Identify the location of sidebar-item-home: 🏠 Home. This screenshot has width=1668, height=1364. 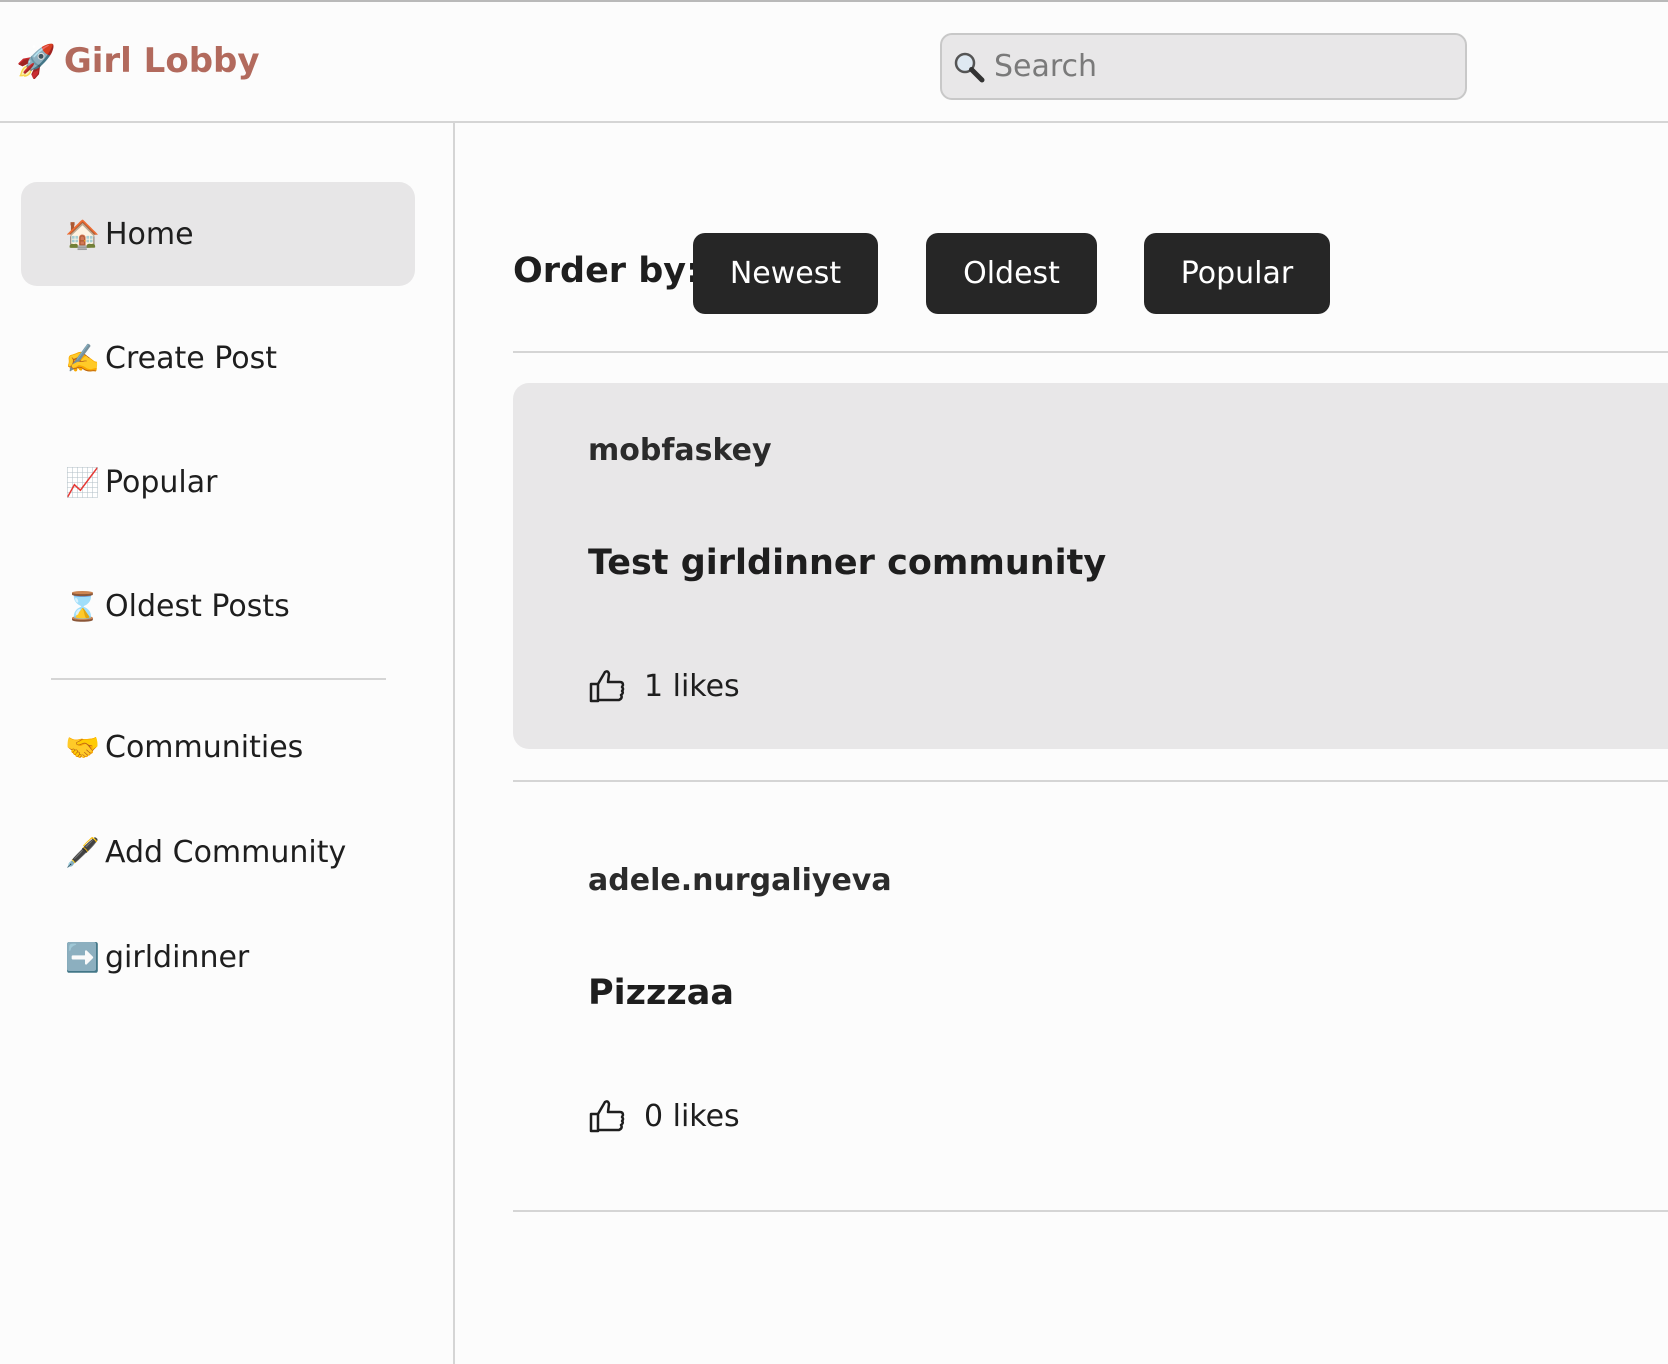
(218, 234).